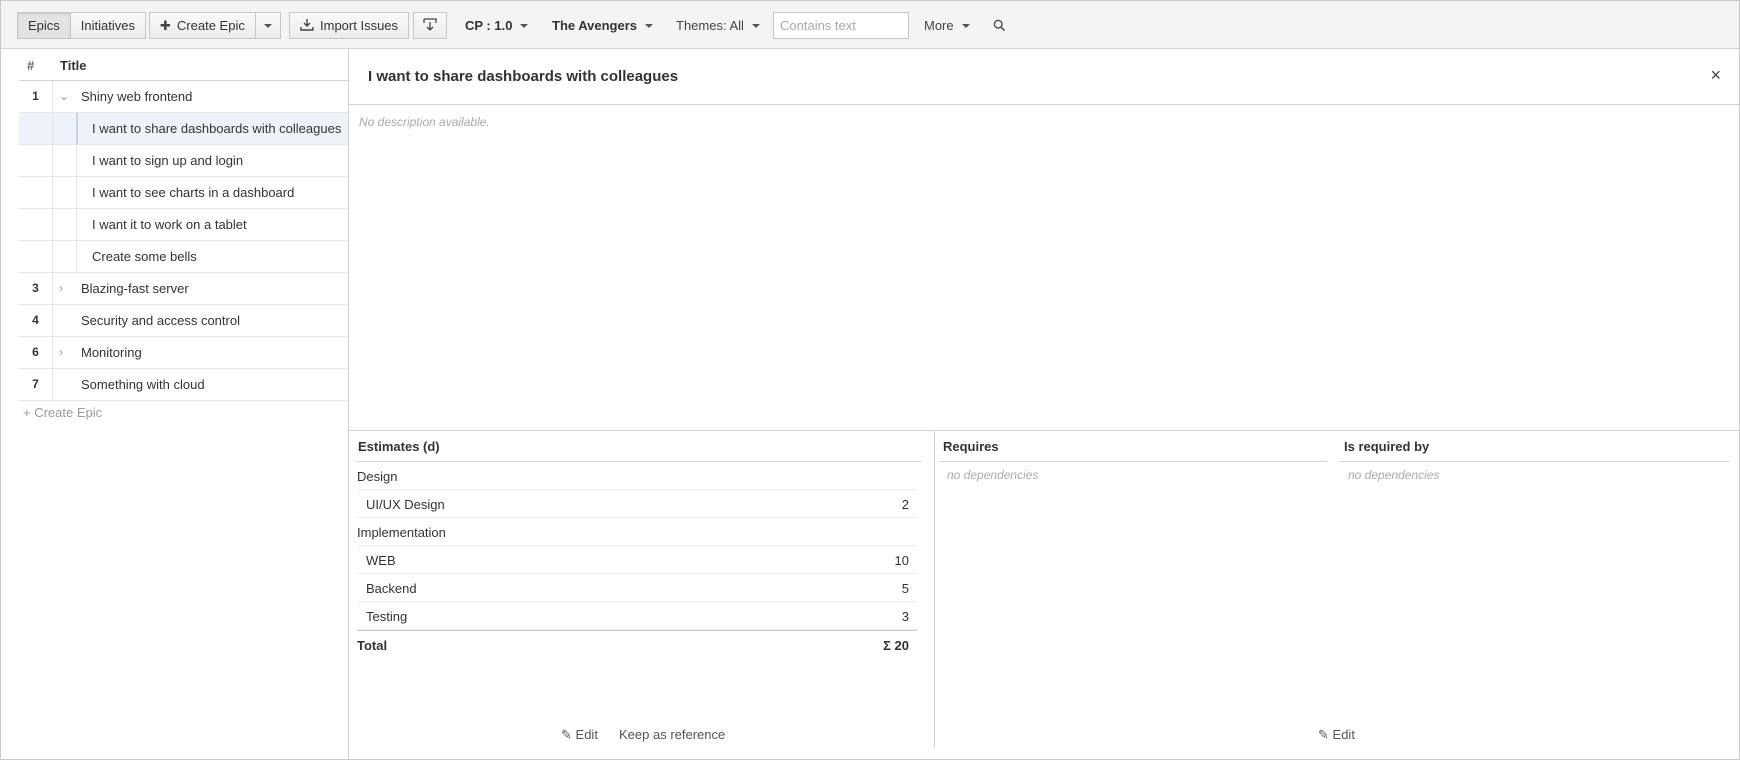 This screenshot has height=760, width=1740. I want to click on requires-empty: no dependencies, so click(993, 475).